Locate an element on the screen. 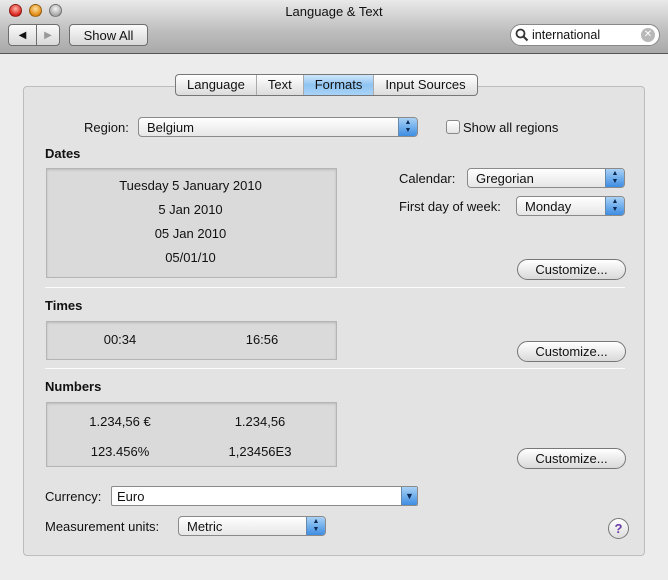  calendar-label: Calendar: is located at coordinates (427, 178).